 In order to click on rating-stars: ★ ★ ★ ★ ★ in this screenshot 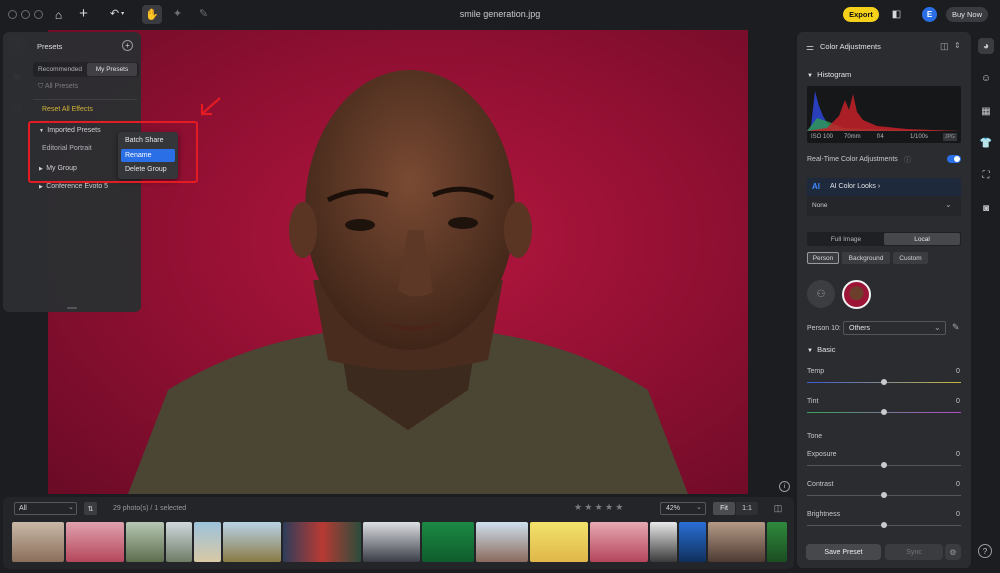, I will do `click(598, 507)`.